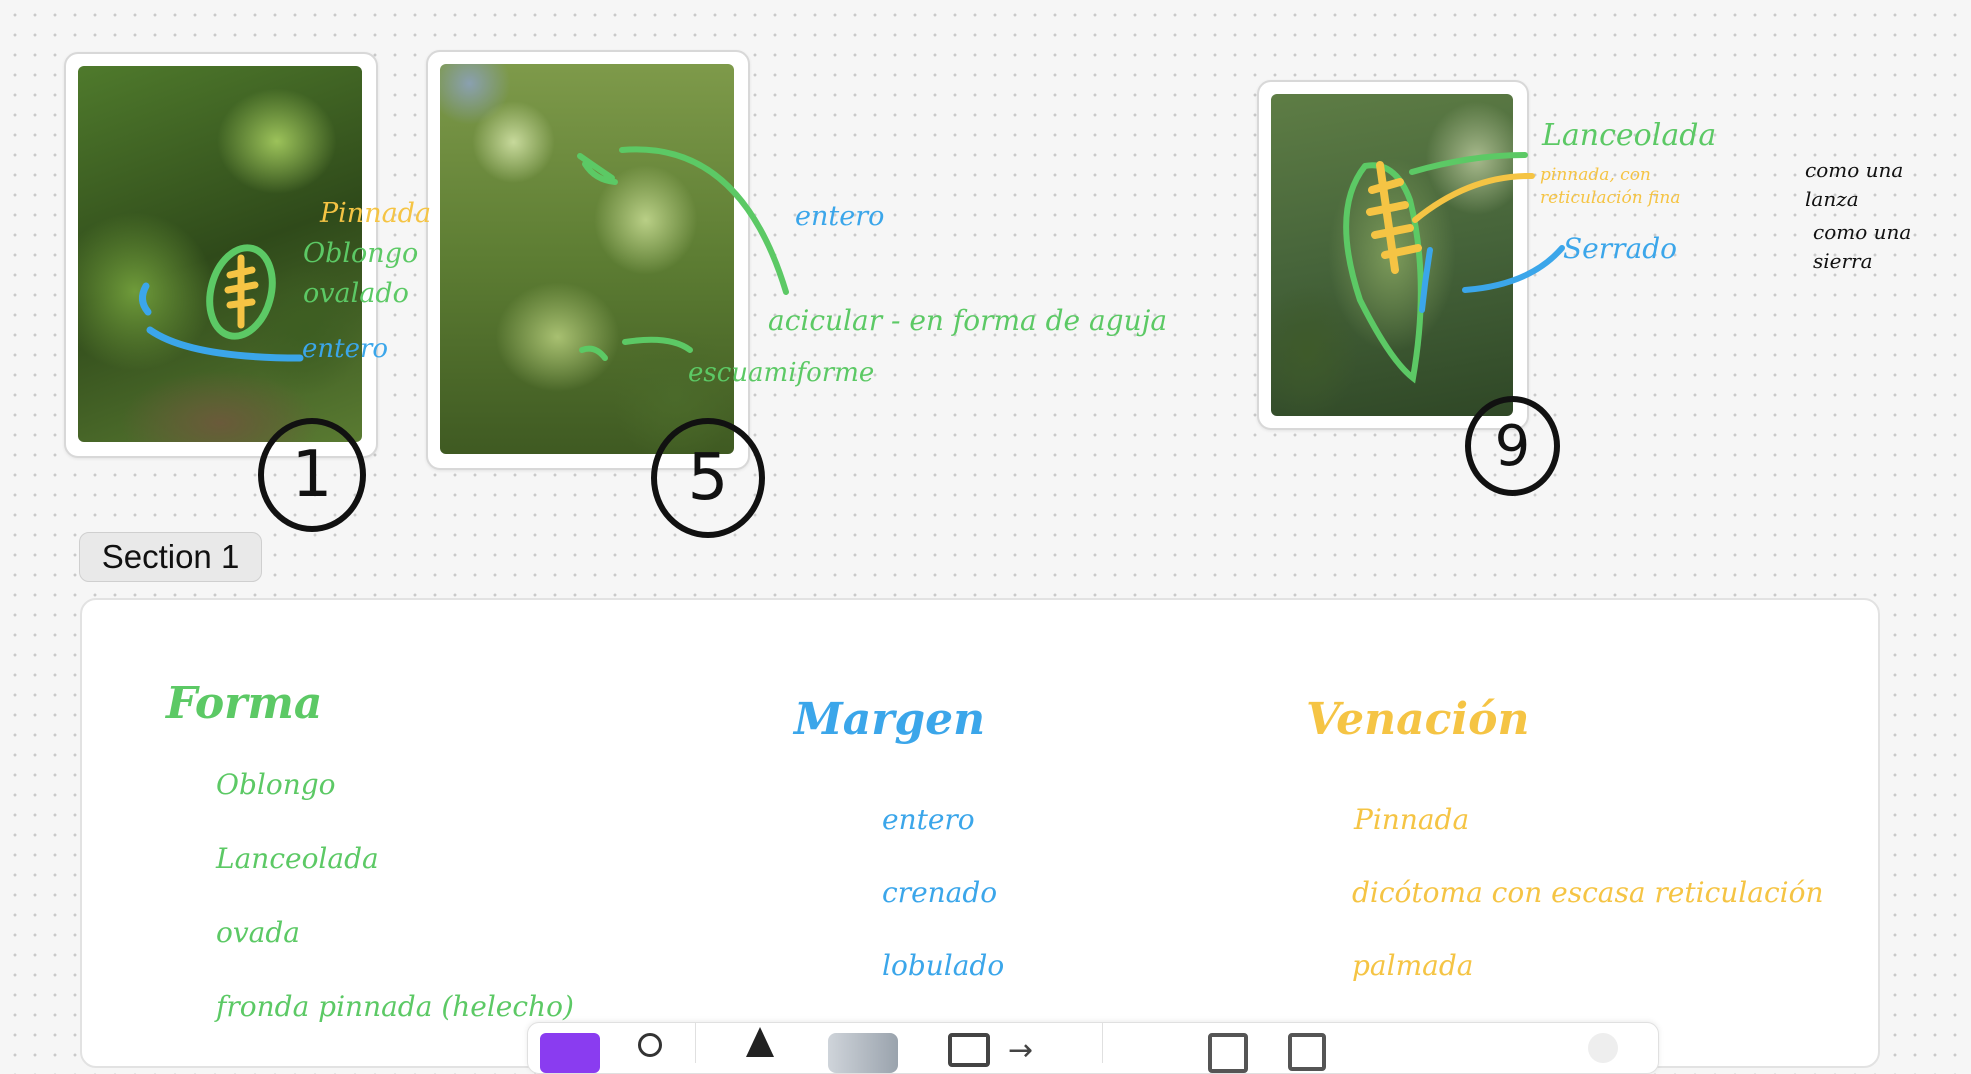 This screenshot has width=1971, height=1074. What do you see at coordinates (361, 253) in the screenshot?
I see `card-1-shape-label-1: Oblongo` at bounding box center [361, 253].